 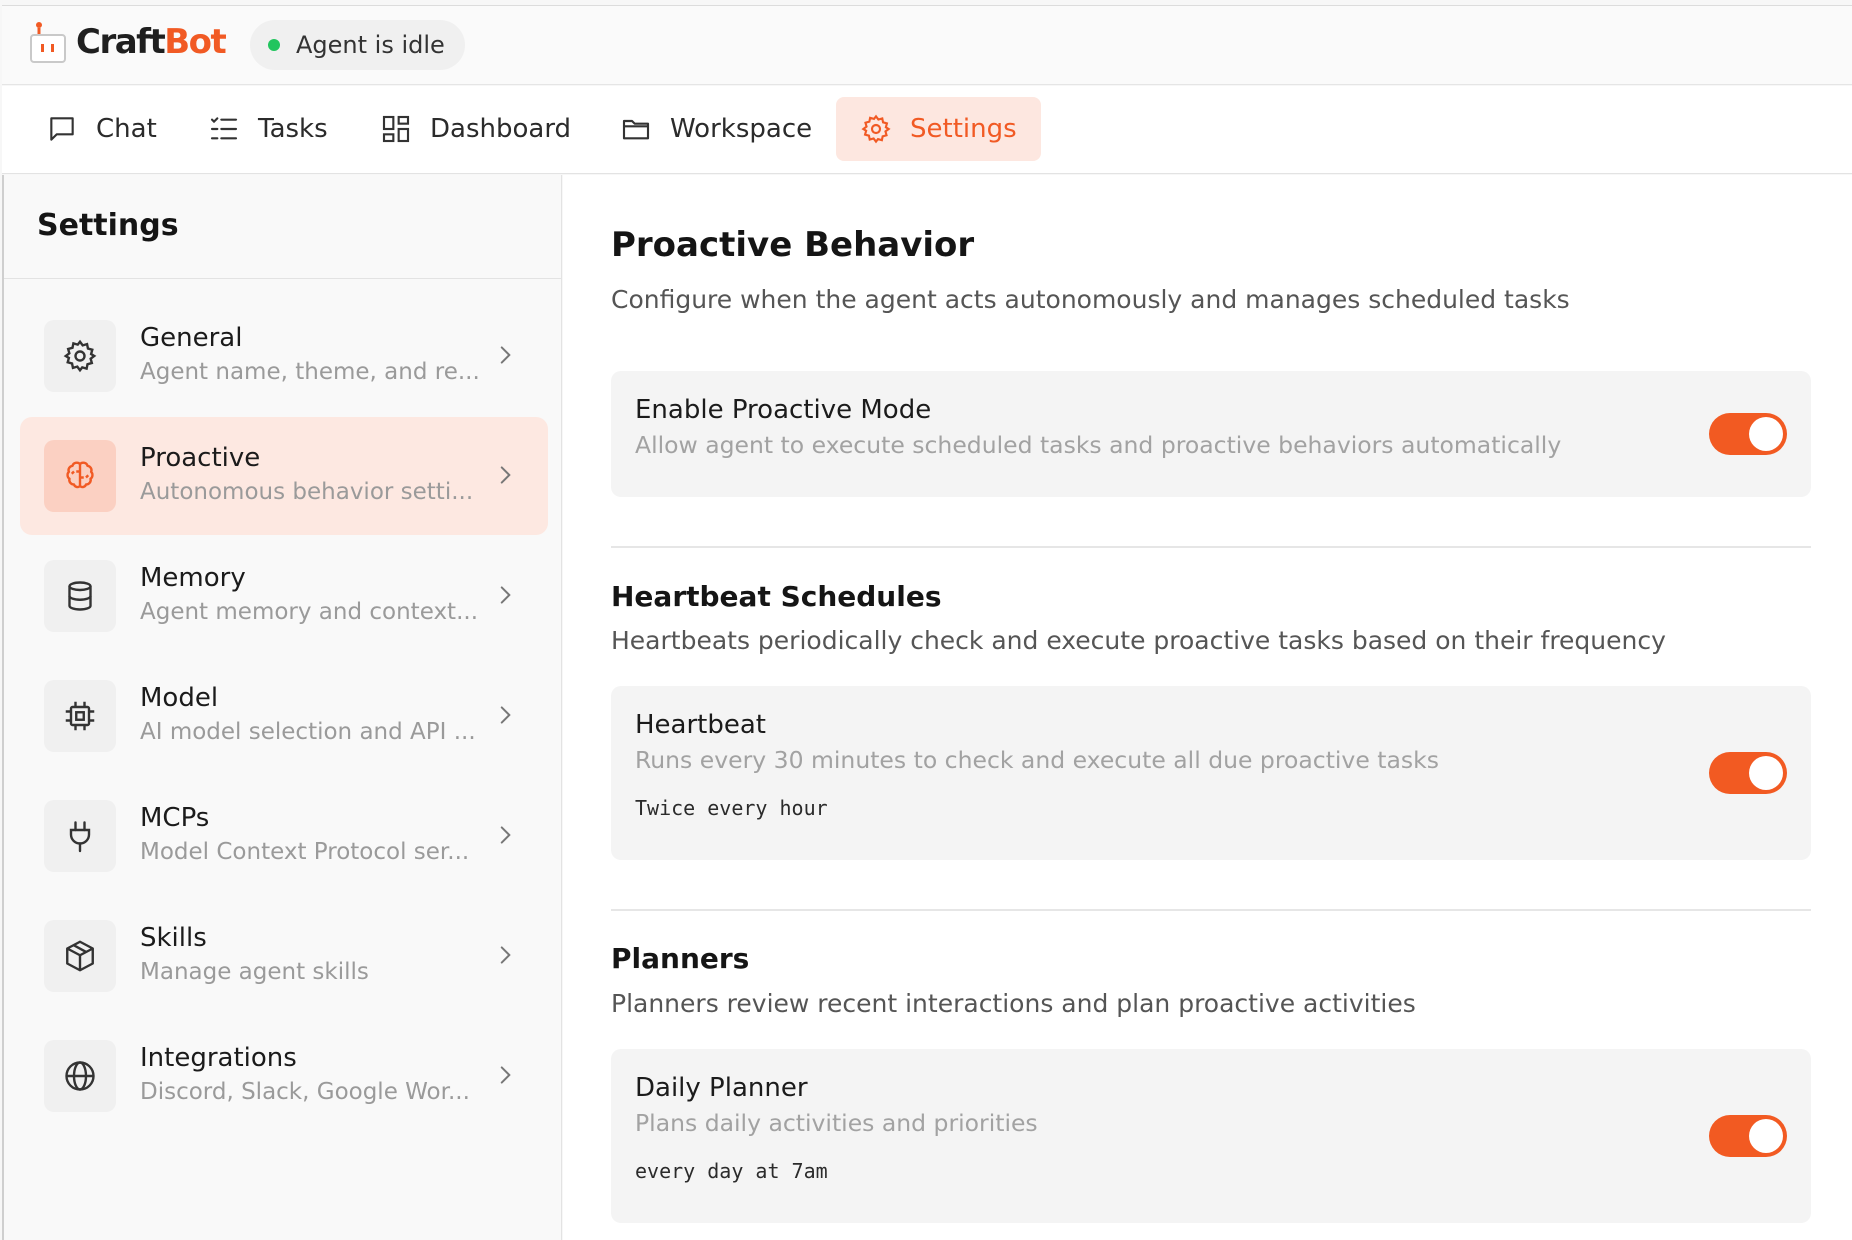 I want to click on app-name-craft: Craft, so click(x=121, y=42).